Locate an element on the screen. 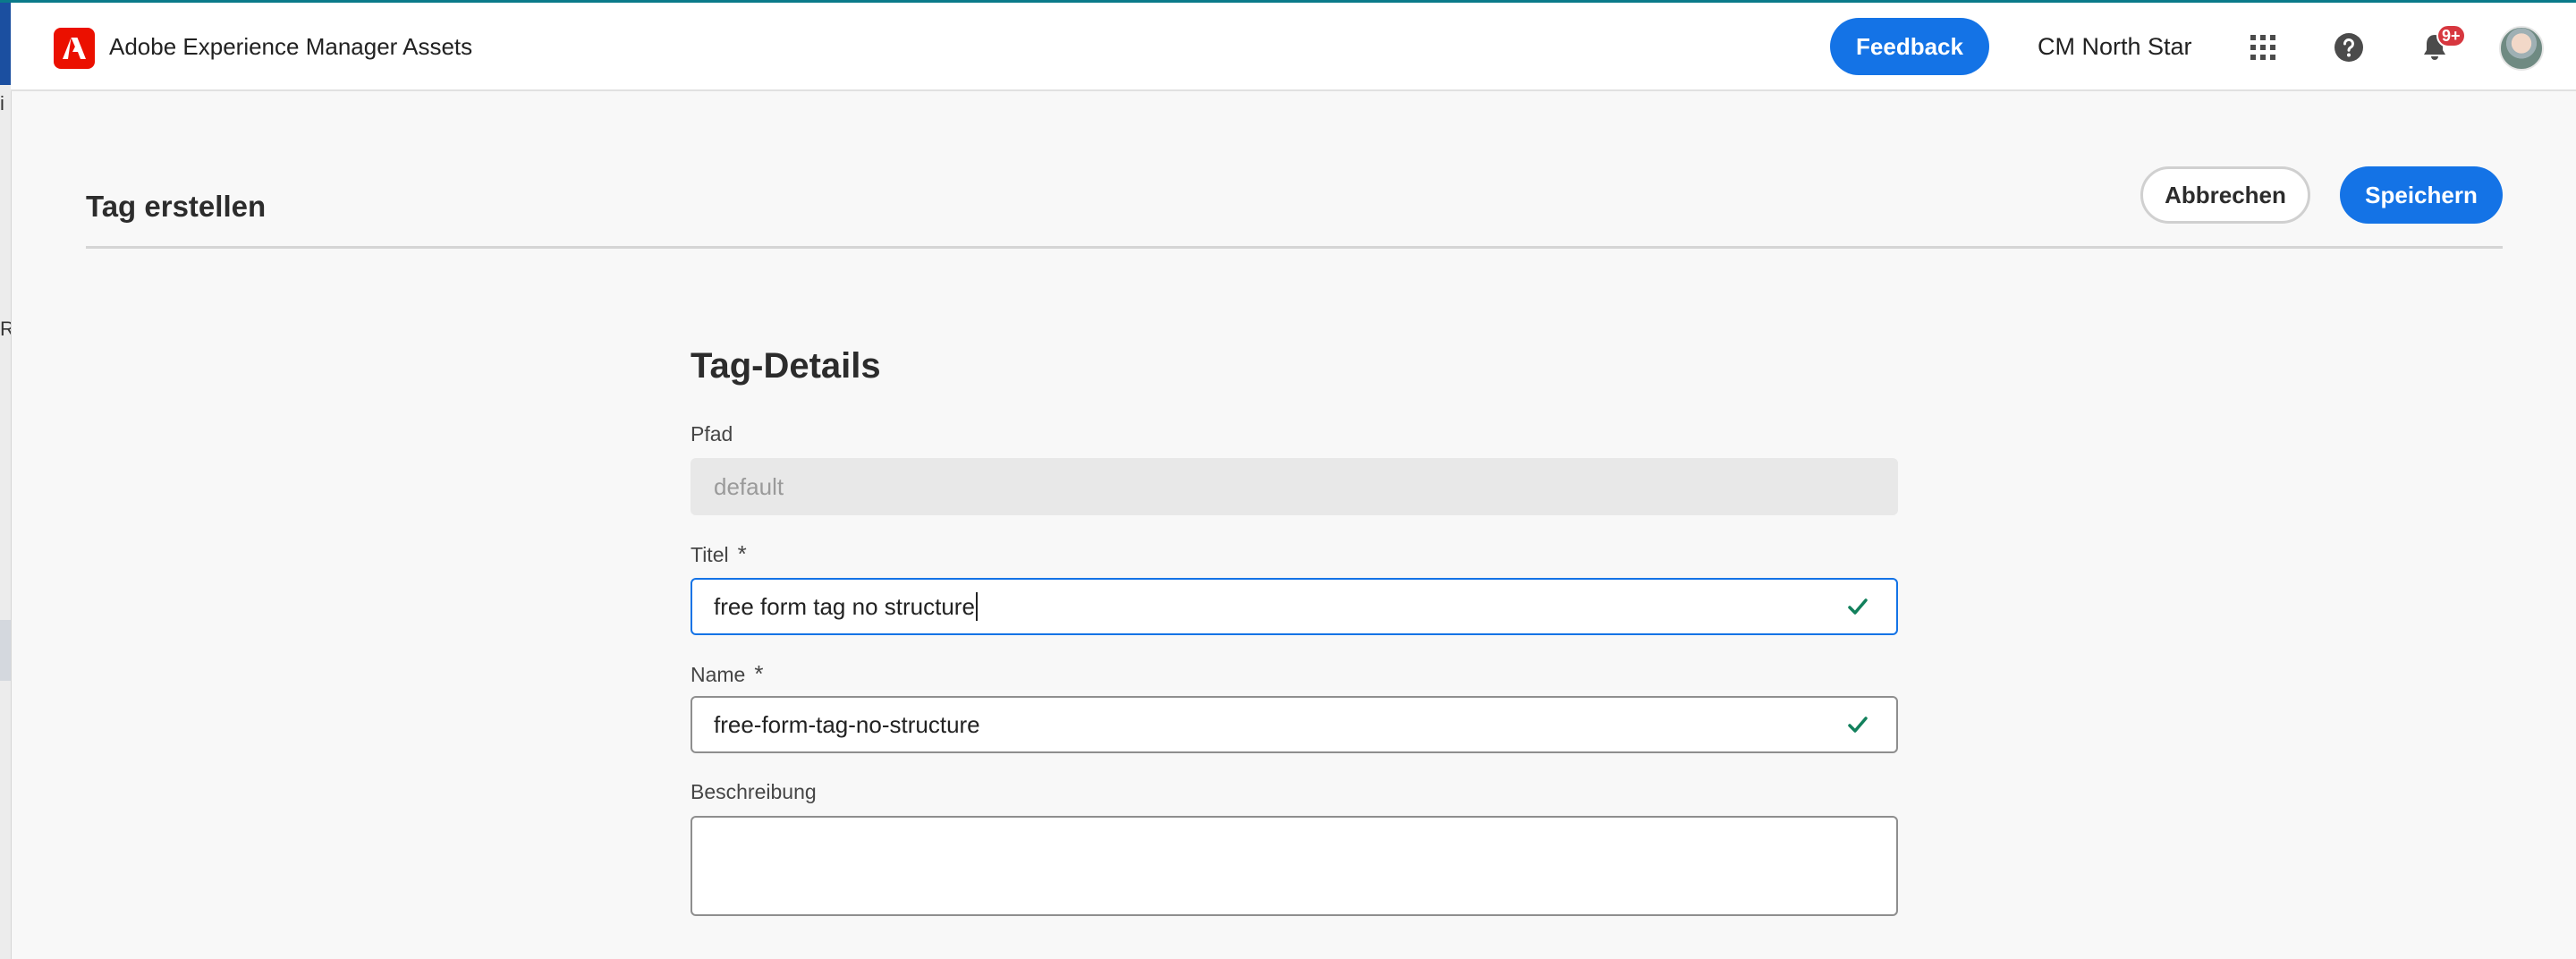 The height and width of the screenshot is (959, 2576). title-field: free form tag no structure is located at coordinates (1294, 606).